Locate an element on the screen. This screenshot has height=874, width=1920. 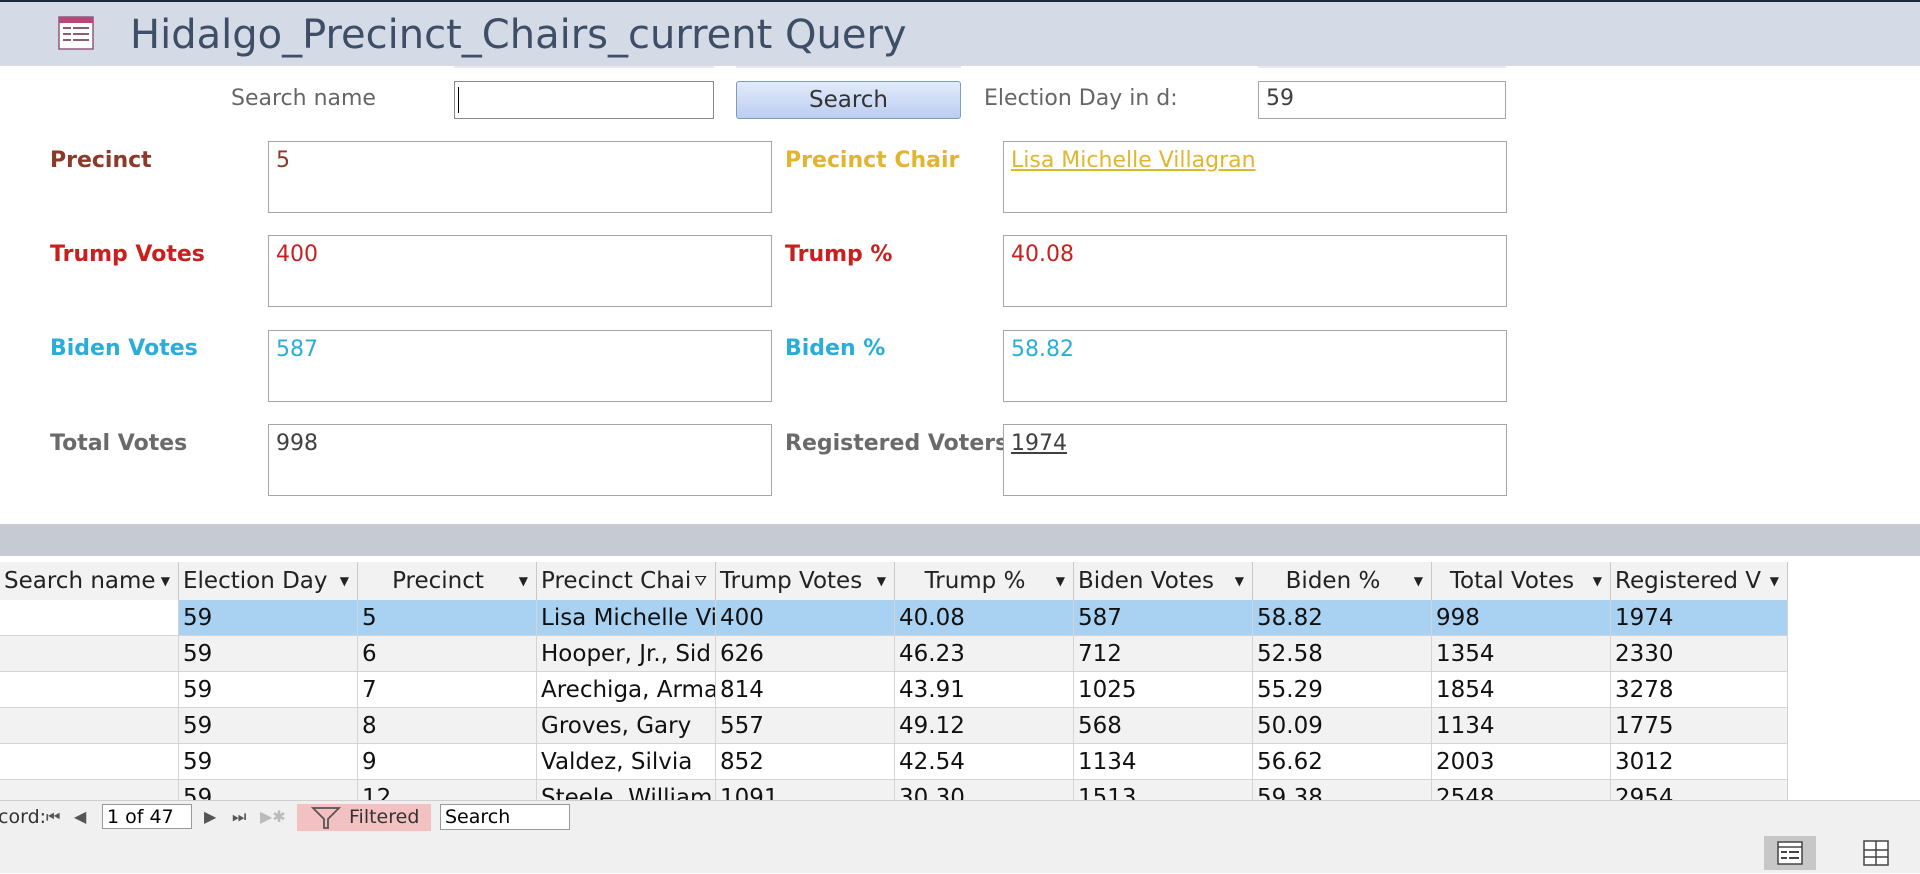
table-cell: 46.23 is located at coordinates (984, 654).